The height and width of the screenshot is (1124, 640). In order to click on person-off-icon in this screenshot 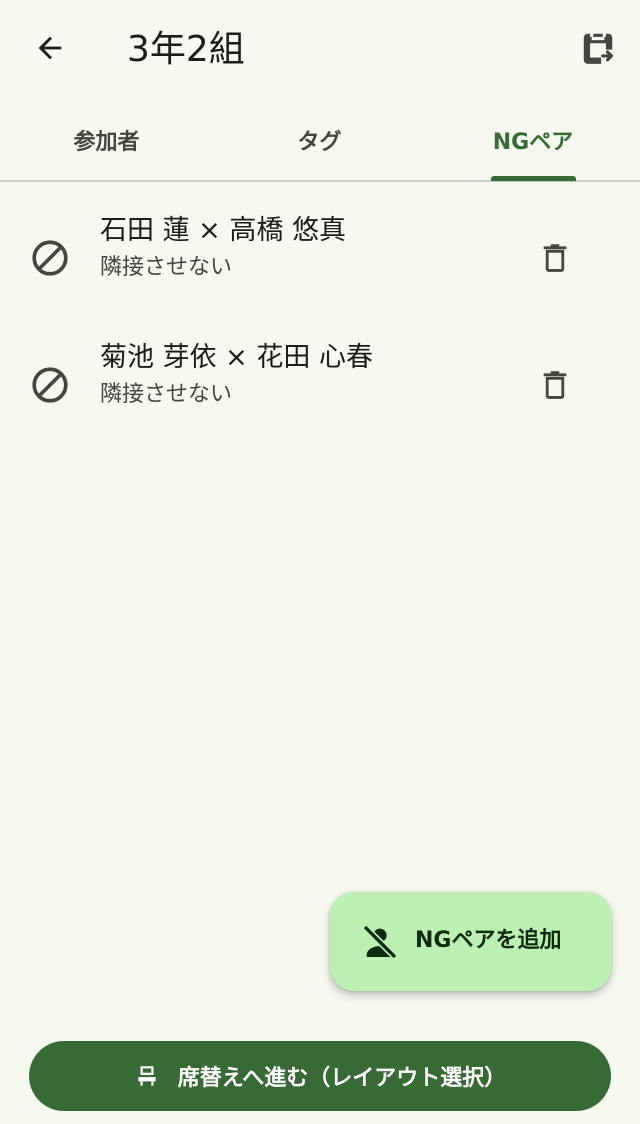, I will do `click(380, 942)`.